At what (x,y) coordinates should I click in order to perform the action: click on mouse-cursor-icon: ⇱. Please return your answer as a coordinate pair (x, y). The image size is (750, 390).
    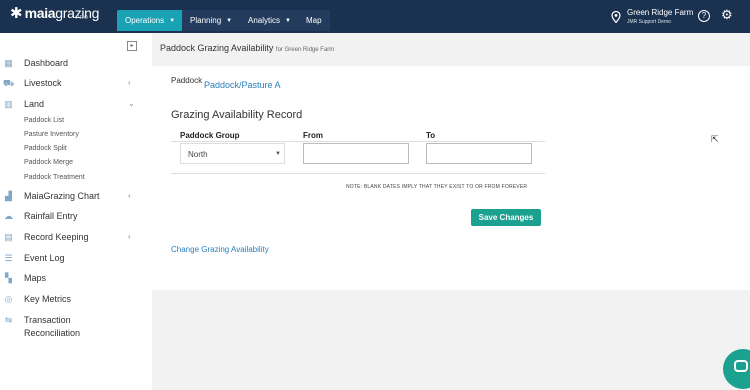
    Looking at the image, I should click on (715, 139).